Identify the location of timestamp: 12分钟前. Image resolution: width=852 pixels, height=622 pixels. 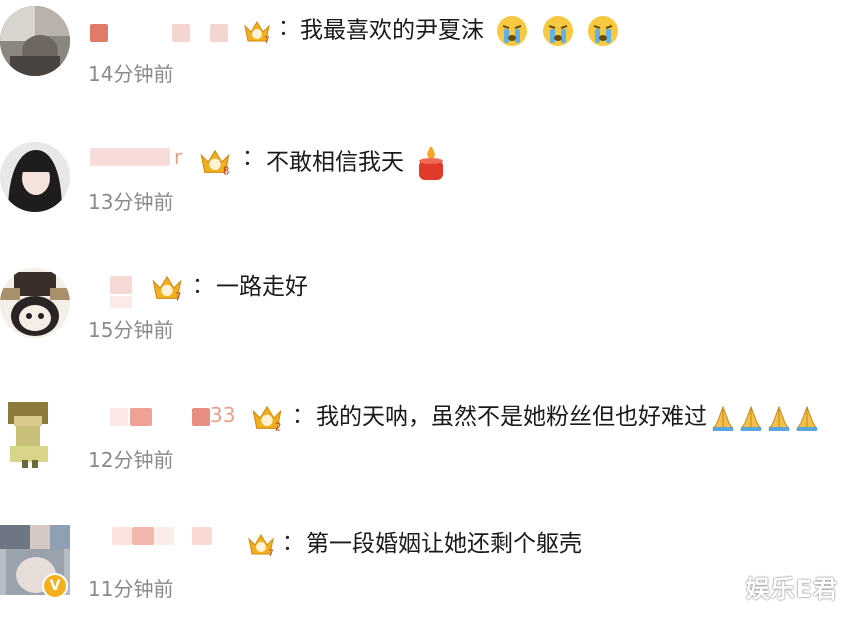
(131, 460).